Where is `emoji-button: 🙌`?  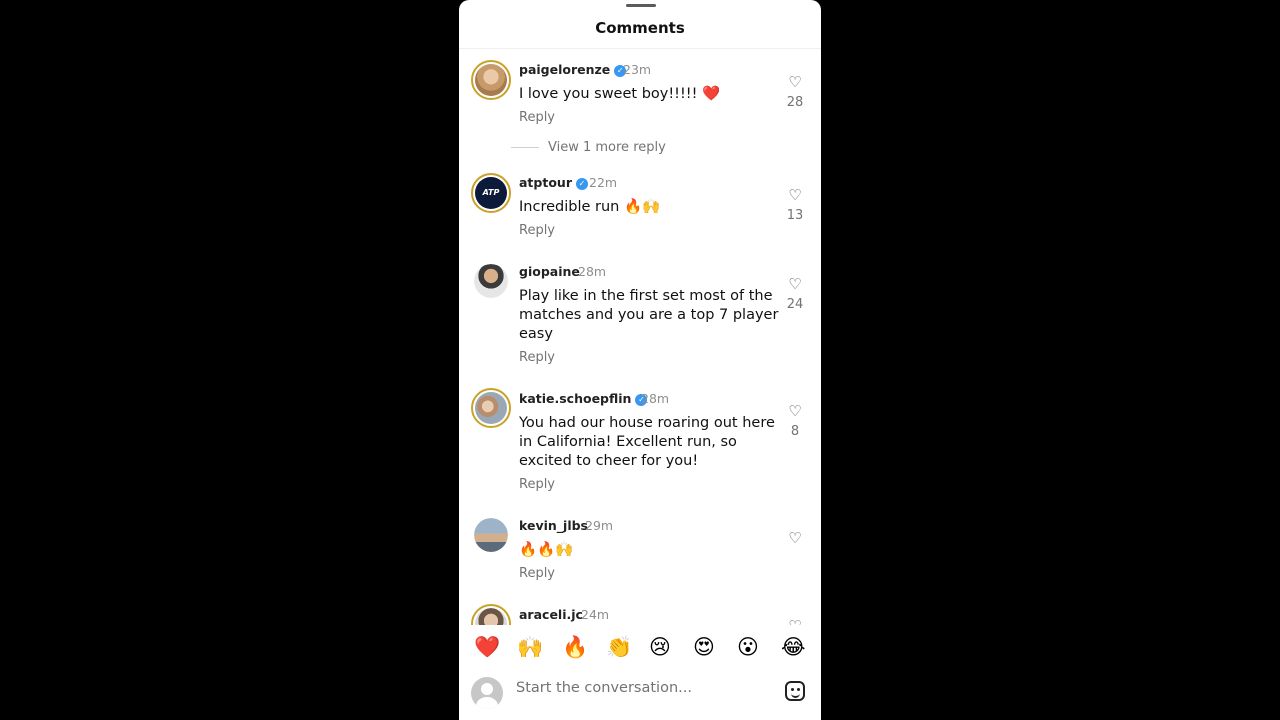
emoji-button: 🙌 is located at coordinates (530, 647).